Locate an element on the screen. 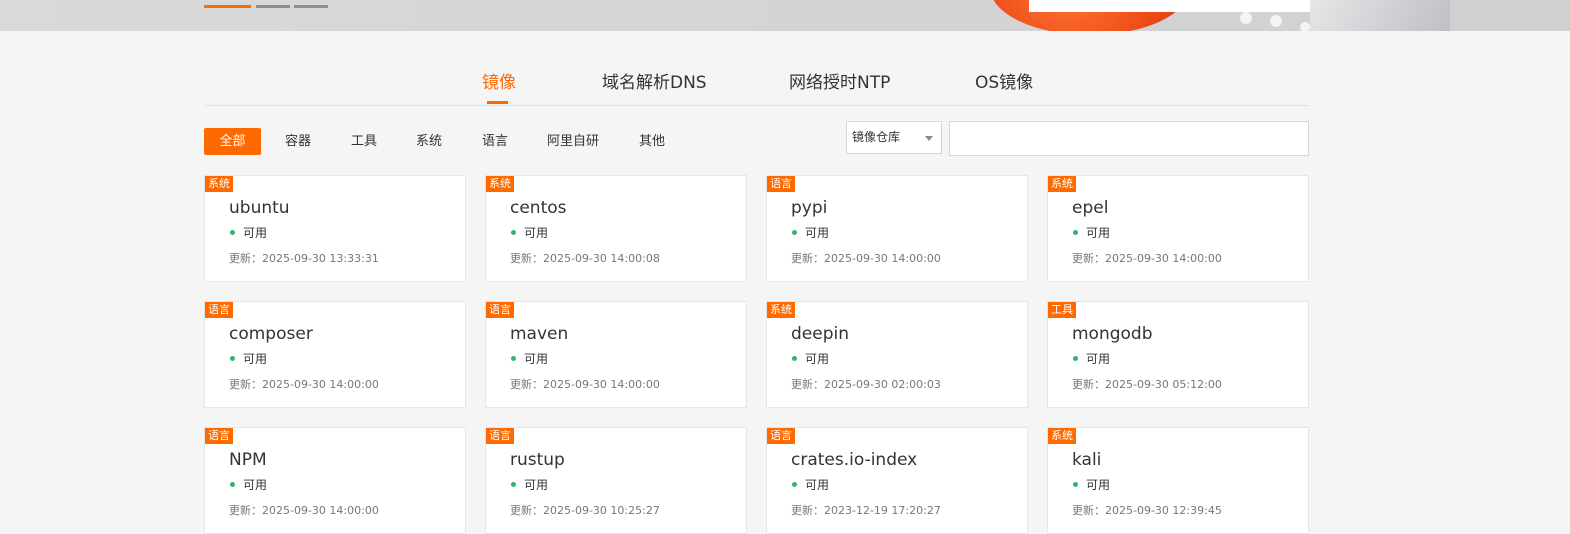  mirror-name: deepin is located at coordinates (820, 334).